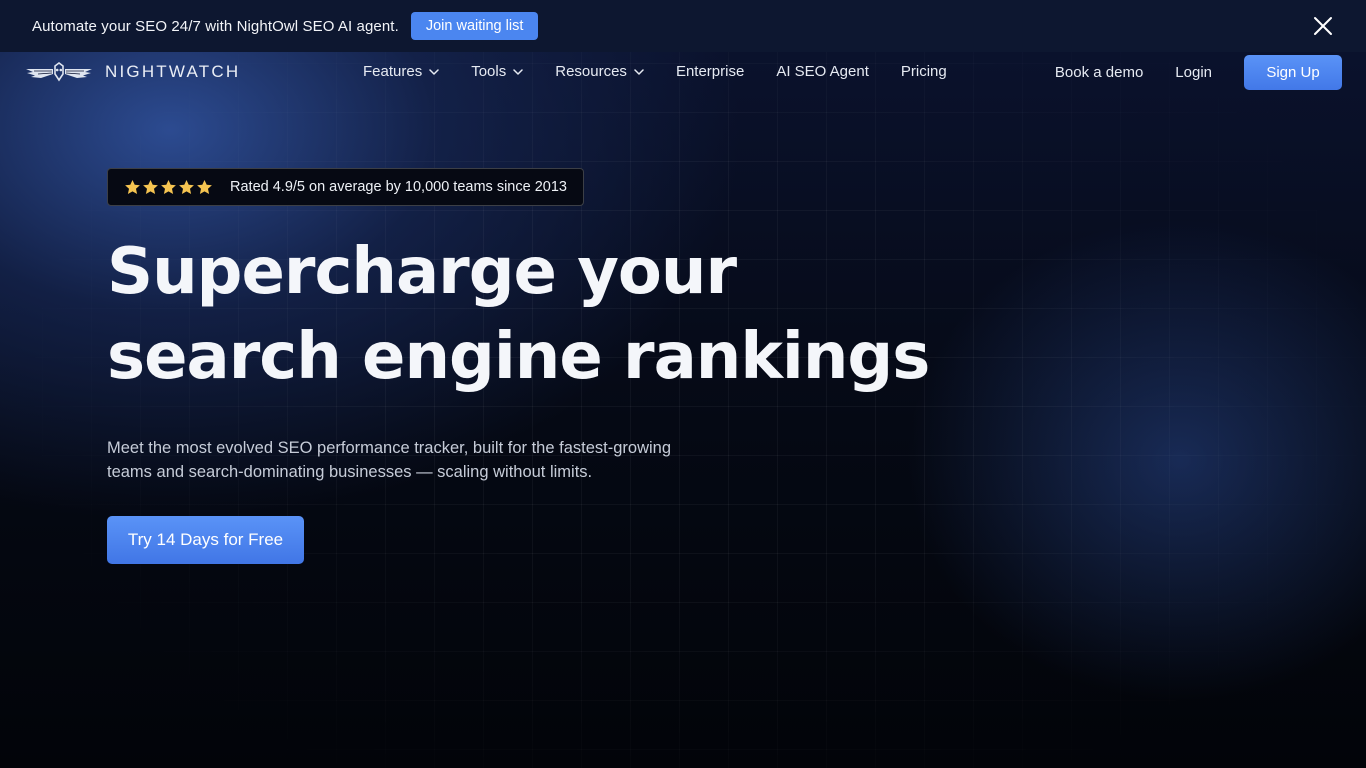  I want to click on nav-actions: Book a demo Login Sign Up, so click(1198, 72).